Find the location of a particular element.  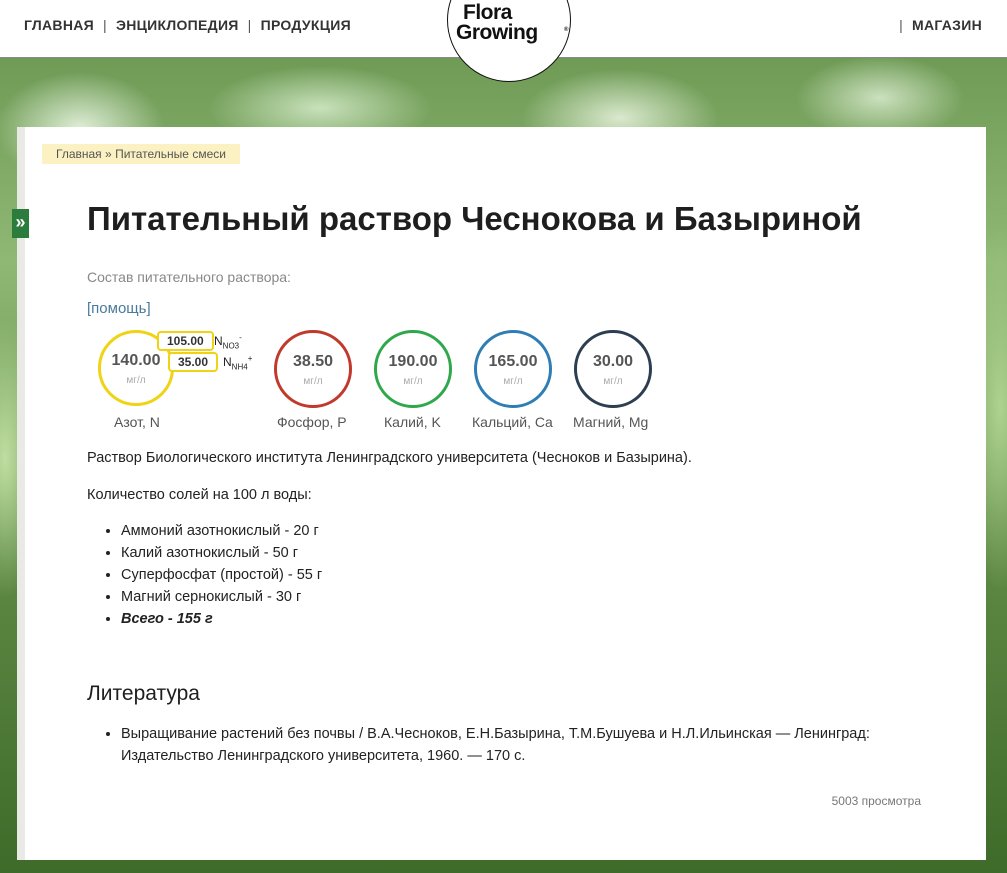

nutrient-value: 165.00 is located at coordinates (513, 361).